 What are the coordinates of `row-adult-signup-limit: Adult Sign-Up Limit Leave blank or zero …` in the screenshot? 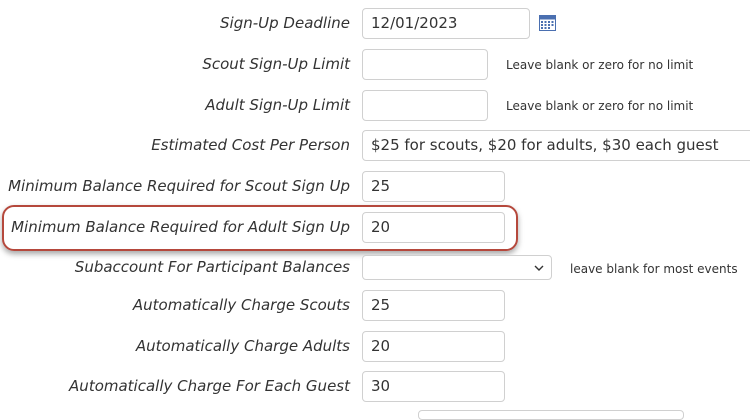 It's located at (375, 106).